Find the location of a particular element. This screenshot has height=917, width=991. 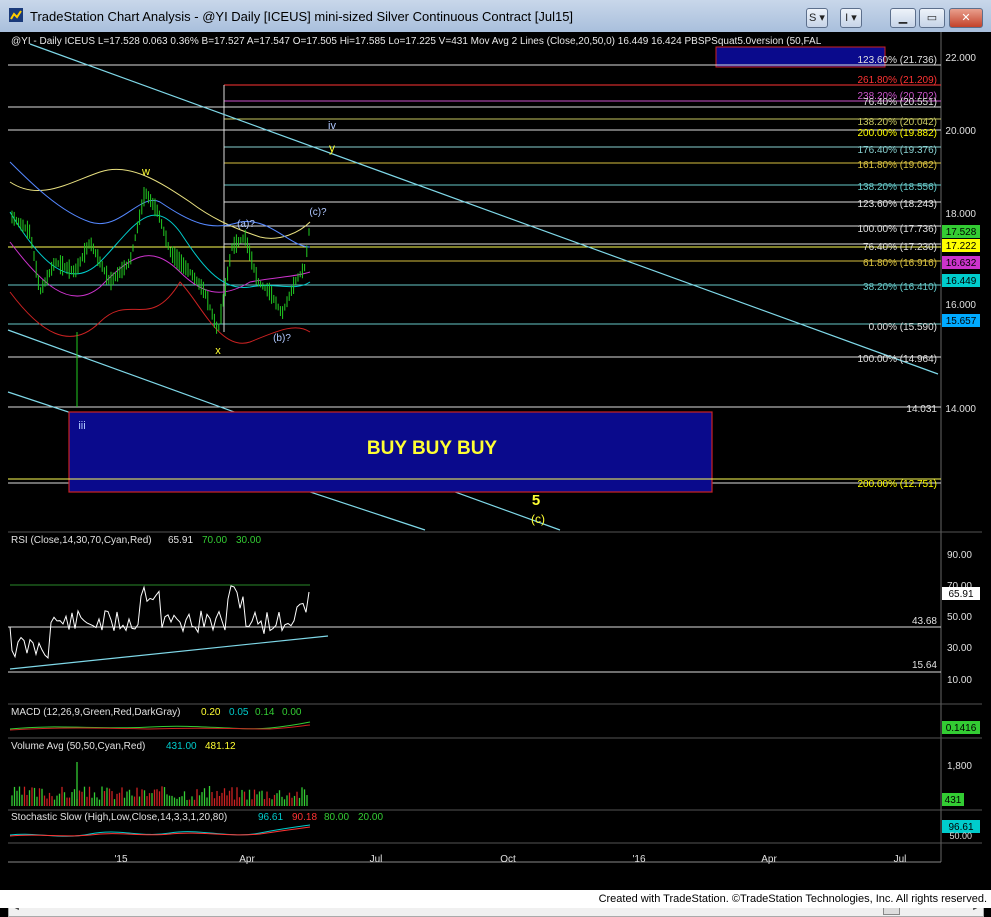

strategy-button-label: S is located at coordinates (813, 18).